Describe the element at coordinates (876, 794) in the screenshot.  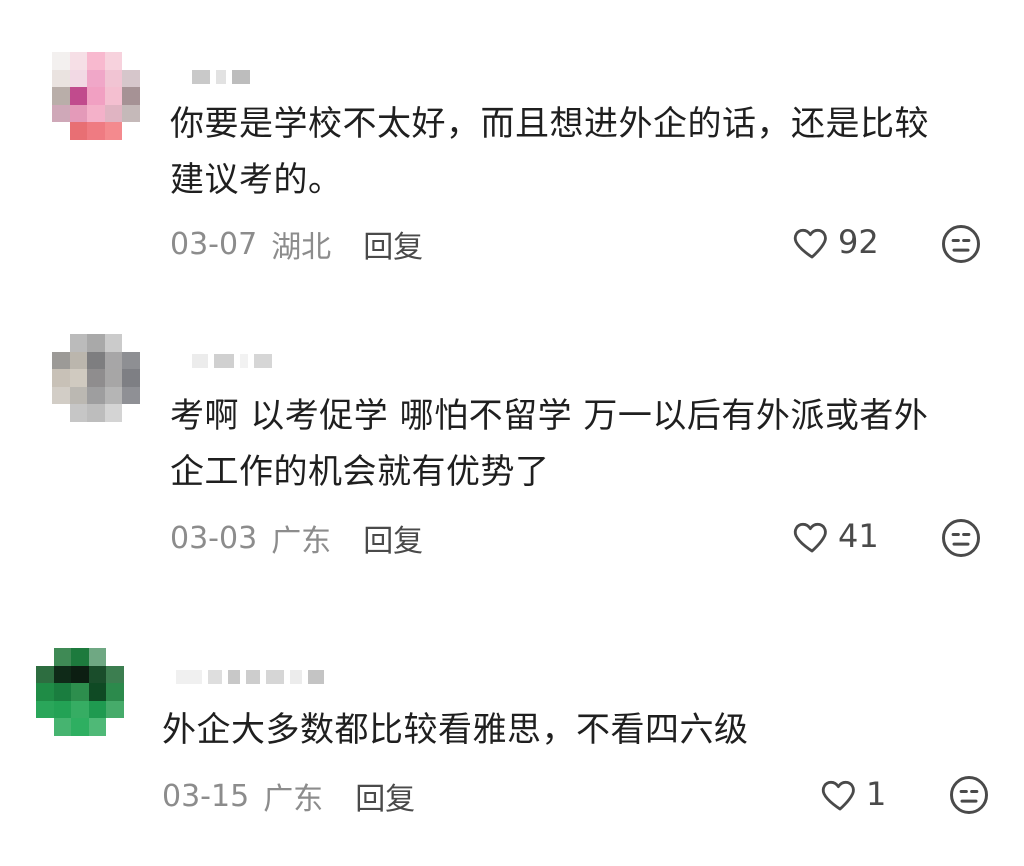
I see `like-count: 1` at that location.